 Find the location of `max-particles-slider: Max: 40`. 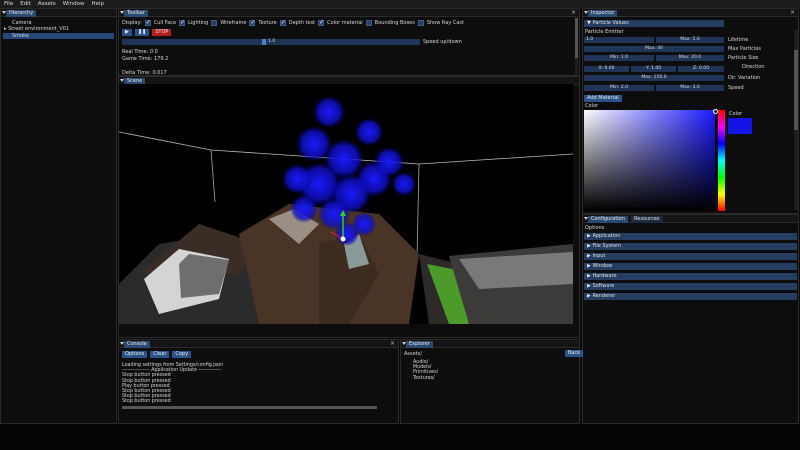

max-particles-slider: Max: 40 is located at coordinates (654, 49).